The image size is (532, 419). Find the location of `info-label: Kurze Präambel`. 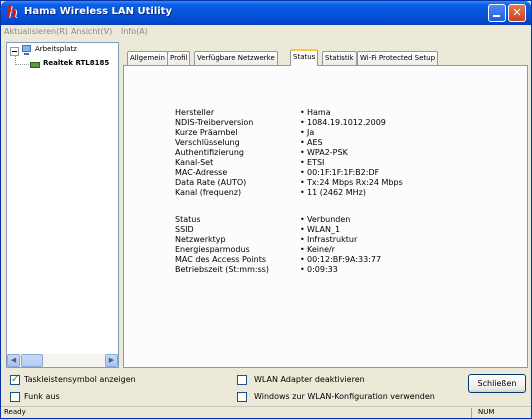

info-label: Kurze Präambel is located at coordinates (206, 132).